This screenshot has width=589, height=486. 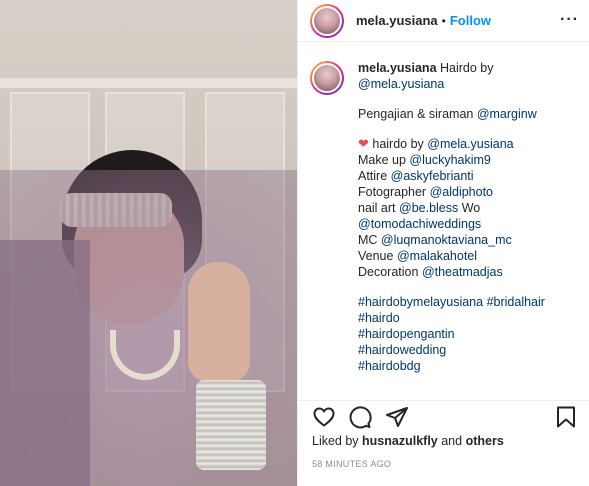 I want to click on caption-line: MC, so click(x=369, y=240).